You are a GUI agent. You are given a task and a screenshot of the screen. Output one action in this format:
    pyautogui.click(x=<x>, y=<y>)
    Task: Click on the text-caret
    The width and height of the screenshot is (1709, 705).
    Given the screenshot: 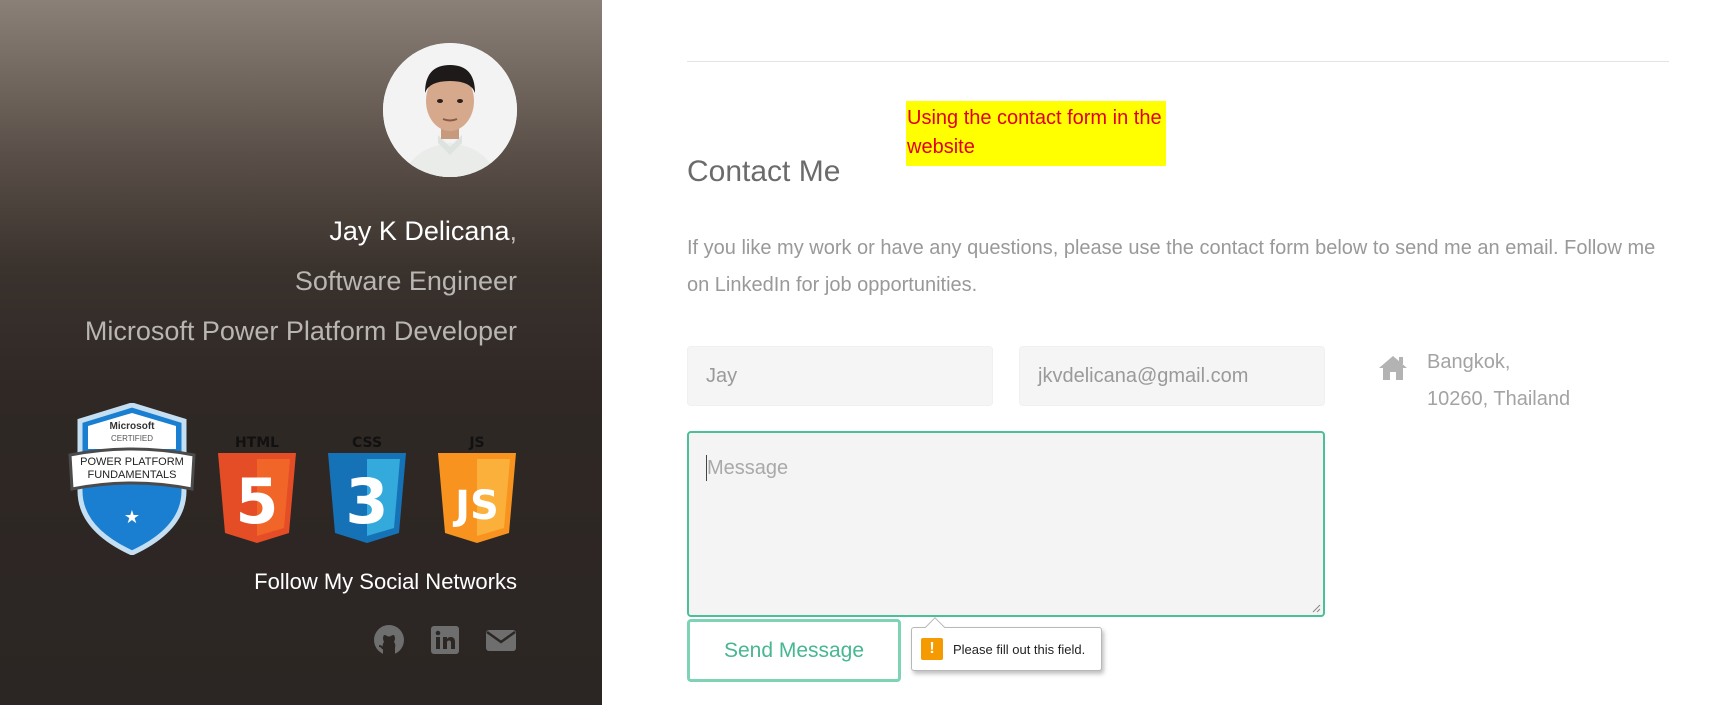 What is the action you would take?
    pyautogui.click(x=706, y=468)
    